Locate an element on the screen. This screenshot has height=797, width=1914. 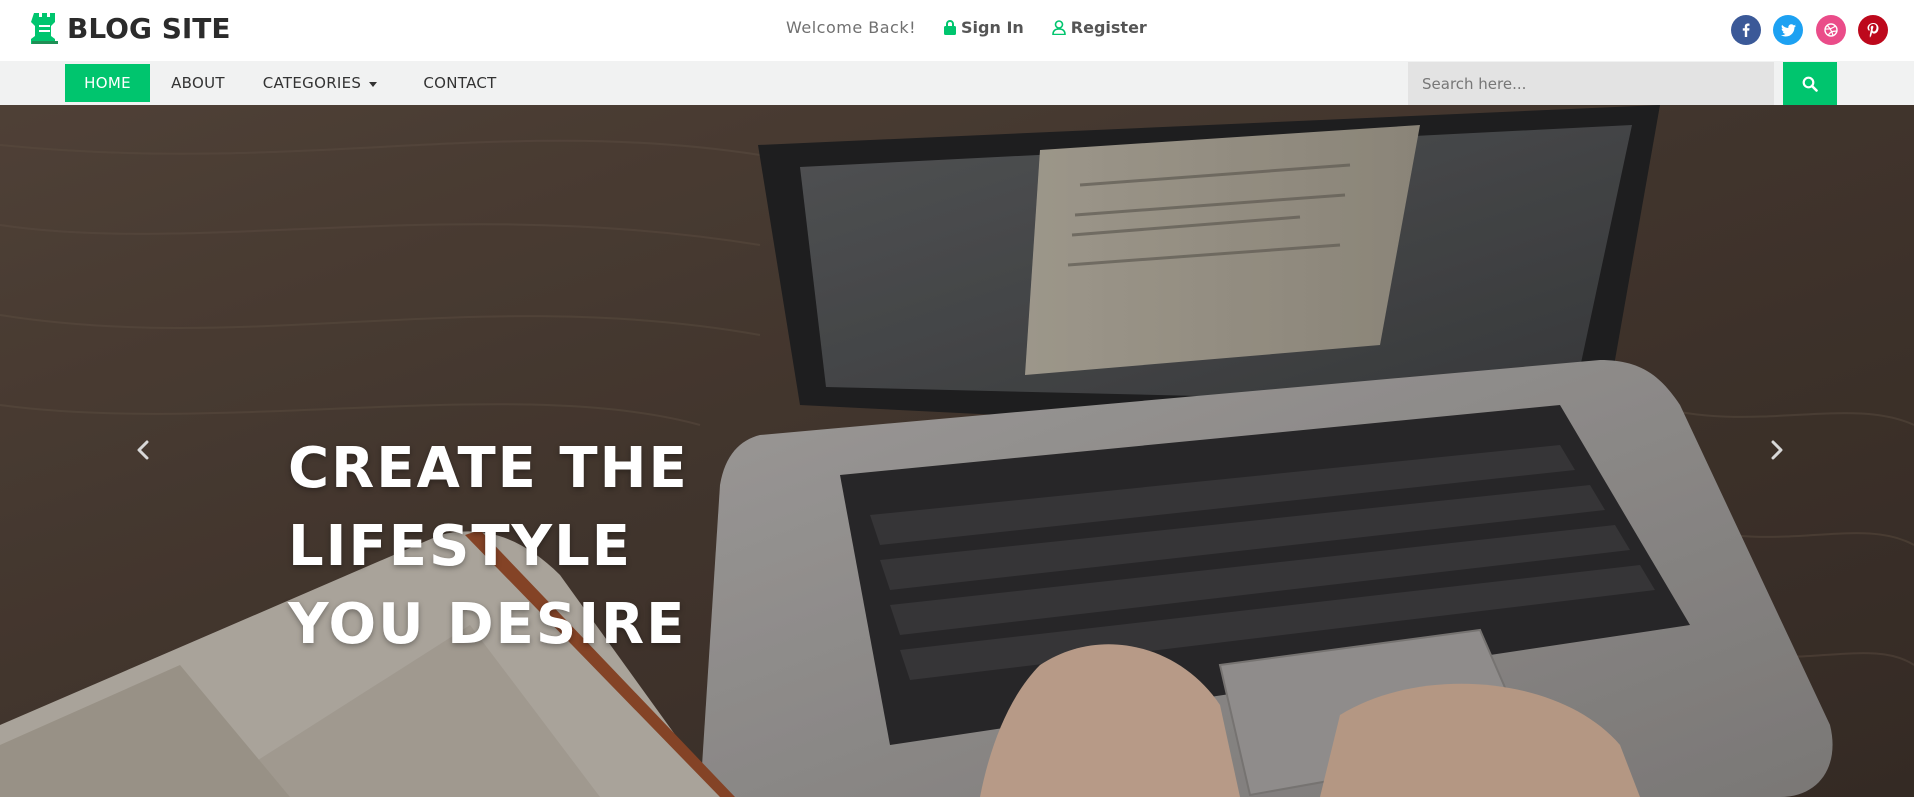
search-button is located at coordinates (1810, 83).